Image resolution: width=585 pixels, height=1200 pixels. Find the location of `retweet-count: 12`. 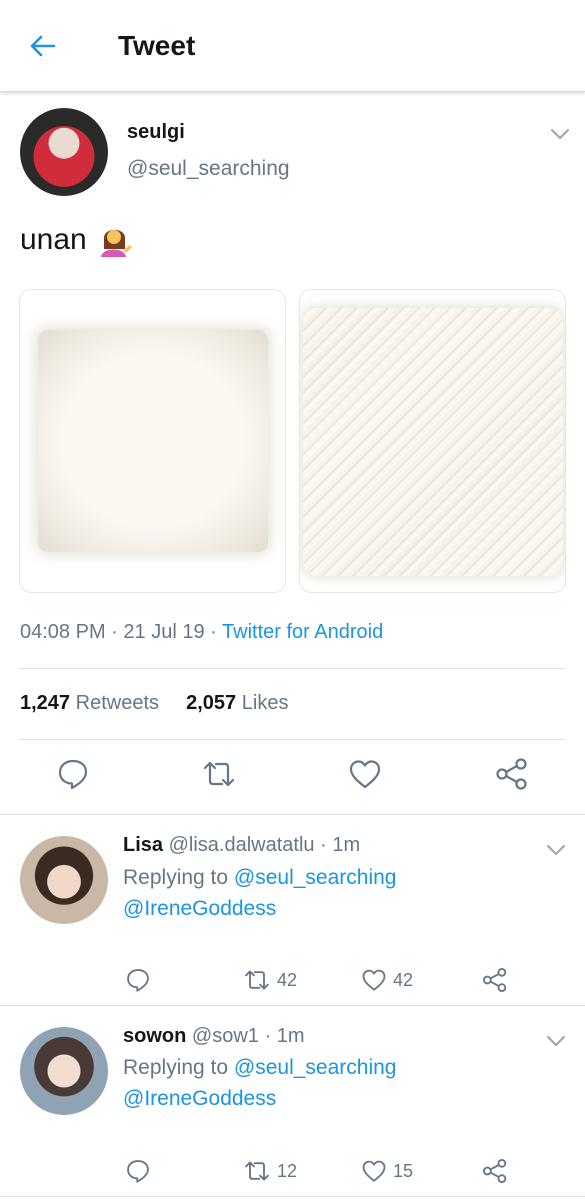

retweet-count: 12 is located at coordinates (287, 1170).